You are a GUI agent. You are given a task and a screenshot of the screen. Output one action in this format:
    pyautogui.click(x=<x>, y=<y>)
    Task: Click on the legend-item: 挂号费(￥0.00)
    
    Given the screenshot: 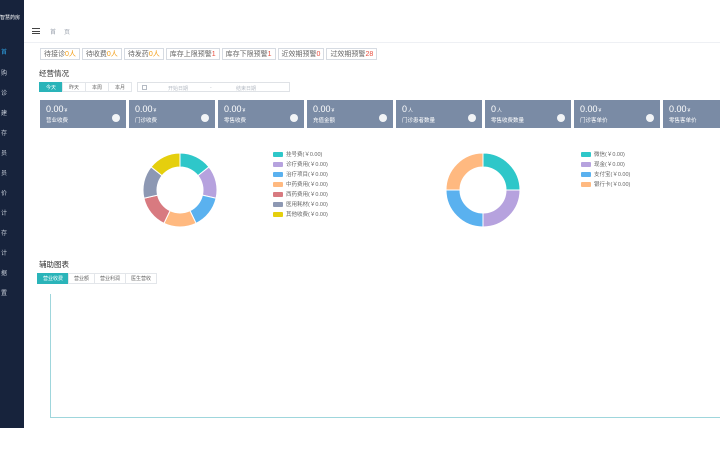 What is the action you would take?
    pyautogui.click(x=300, y=156)
    